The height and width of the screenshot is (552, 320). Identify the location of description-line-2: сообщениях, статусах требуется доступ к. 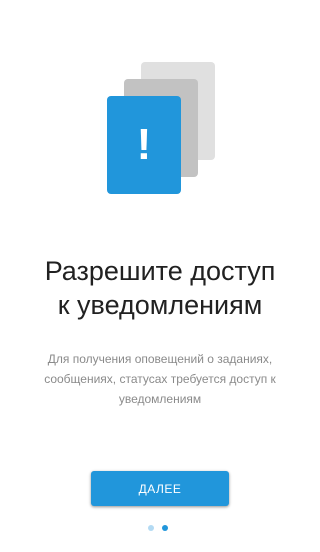
(160, 379).